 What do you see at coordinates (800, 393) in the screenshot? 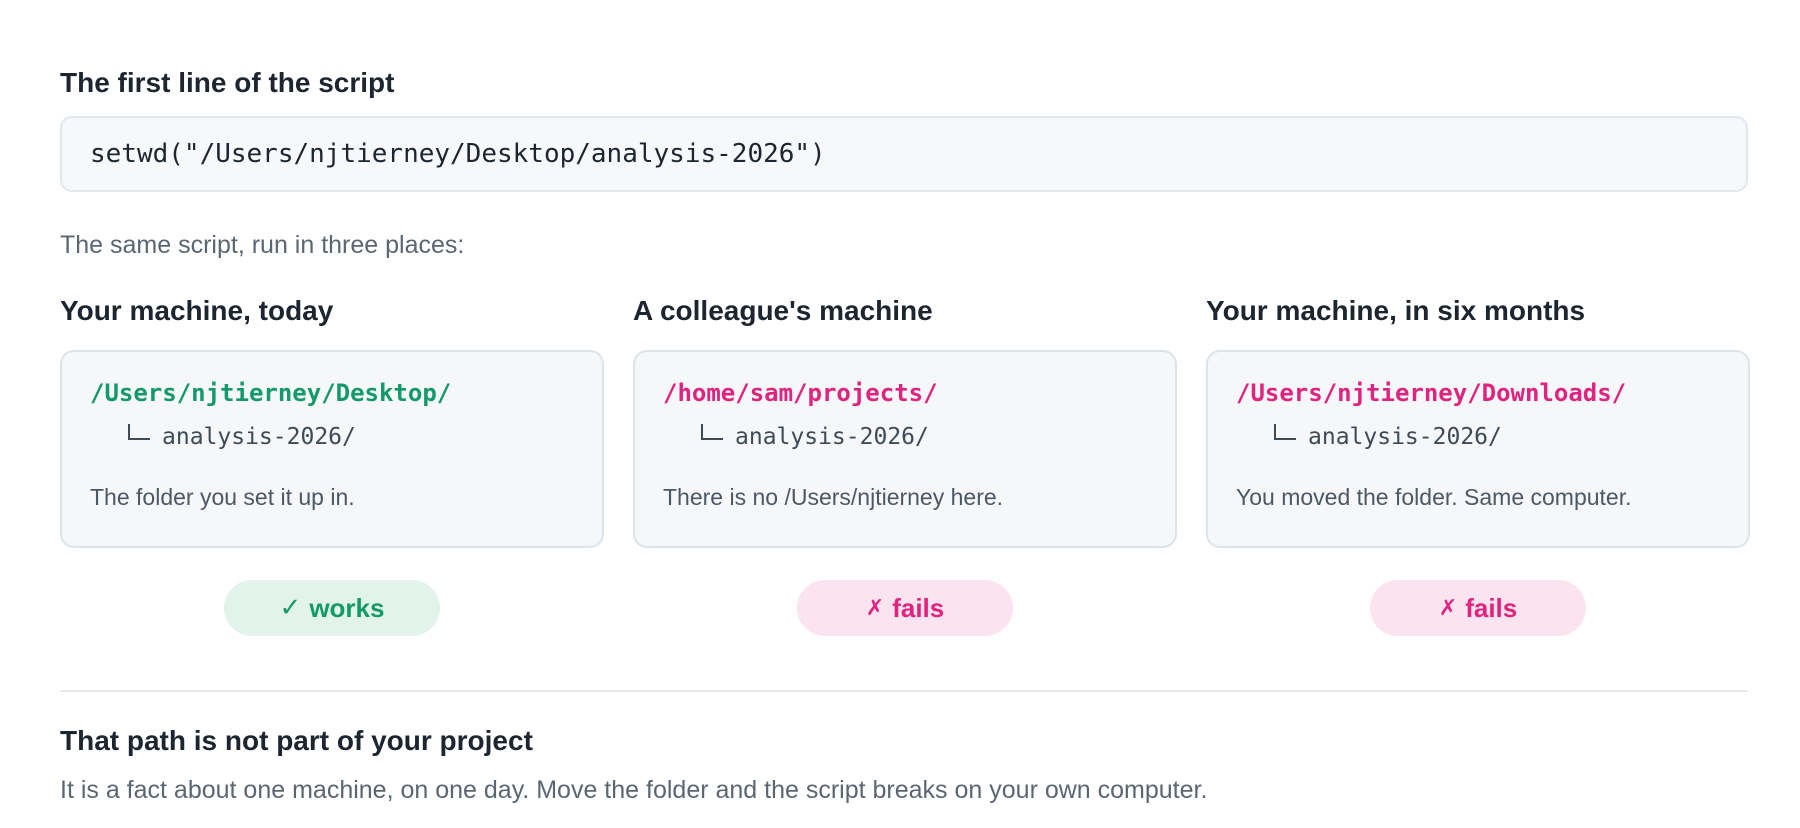
I see `scenario-path: /home/sam/projects/` at bounding box center [800, 393].